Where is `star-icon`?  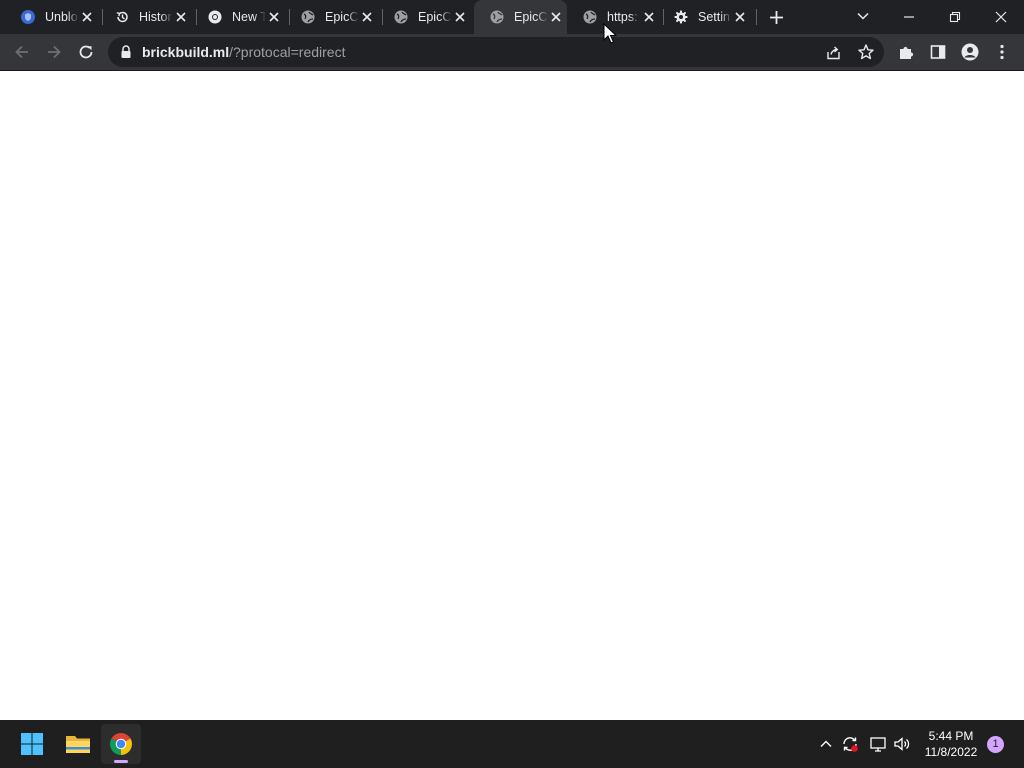
star-icon is located at coordinates (866, 52).